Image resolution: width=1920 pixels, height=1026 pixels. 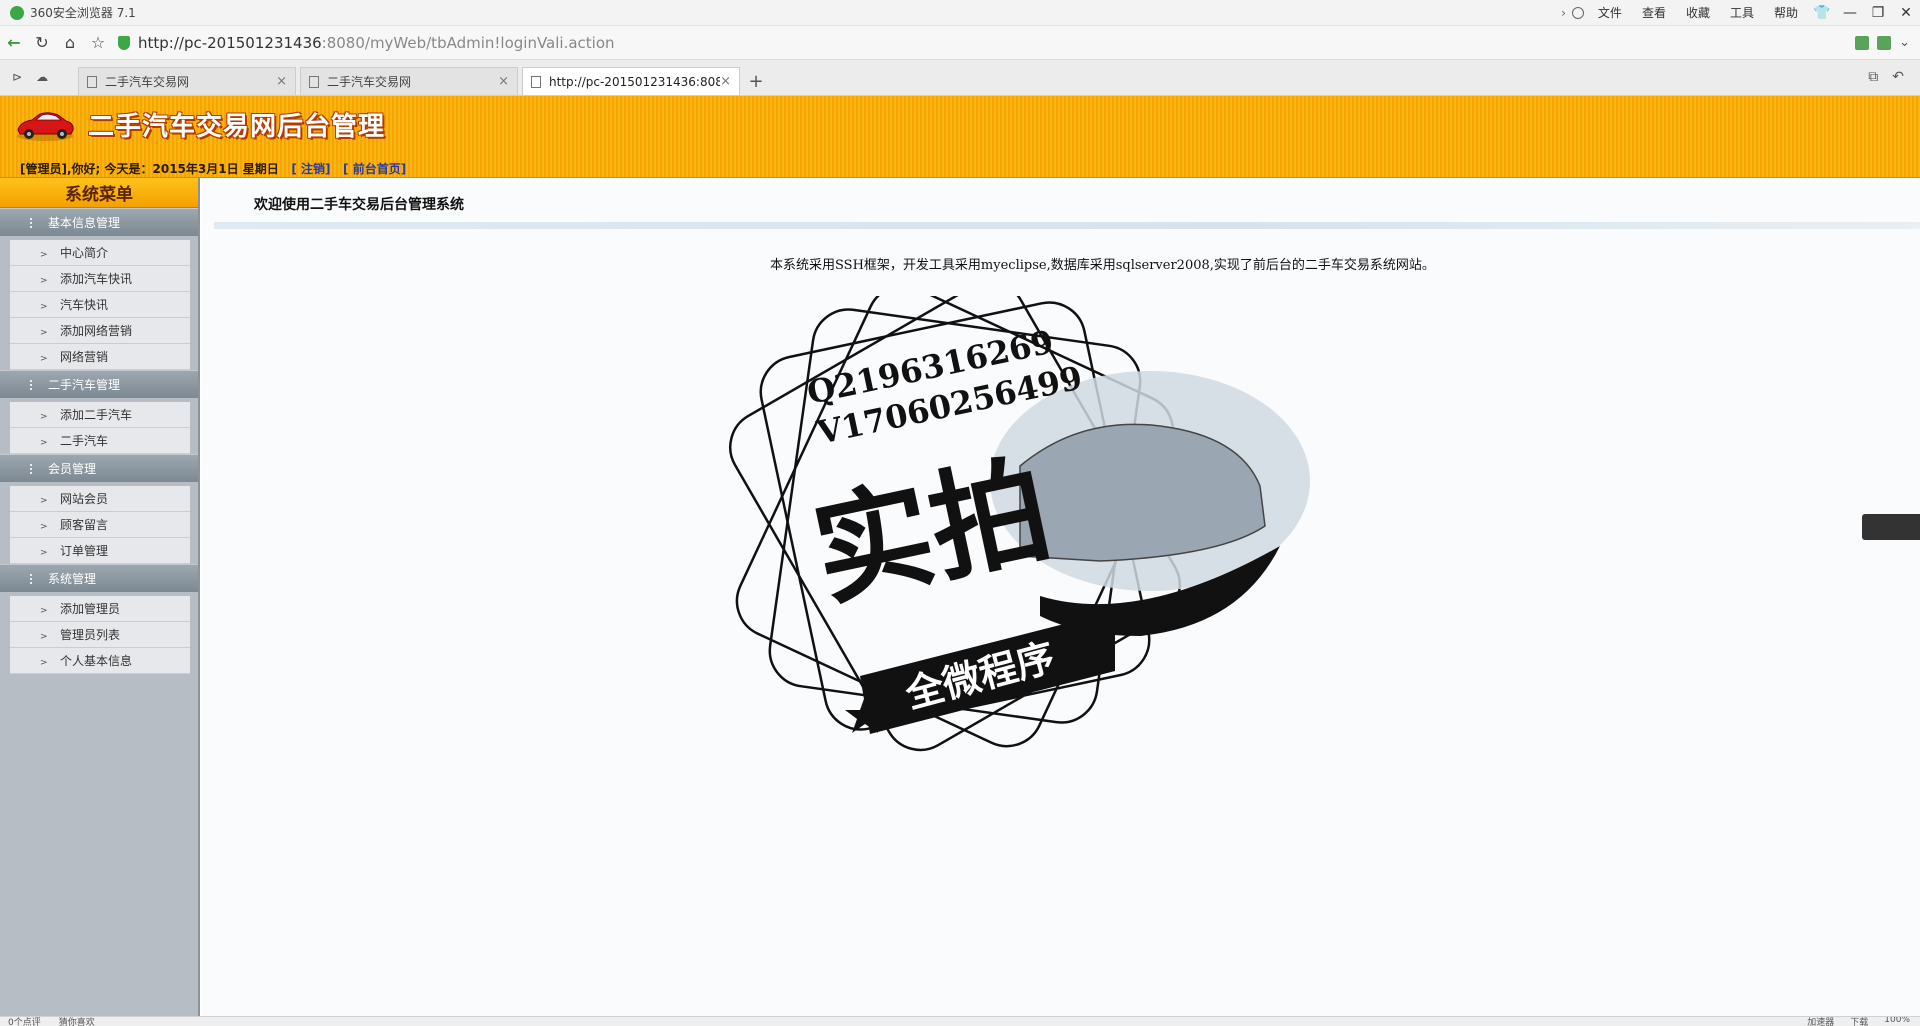 What do you see at coordinates (98, 43) in the screenshot?
I see `favorite-star-icon: ☆` at bounding box center [98, 43].